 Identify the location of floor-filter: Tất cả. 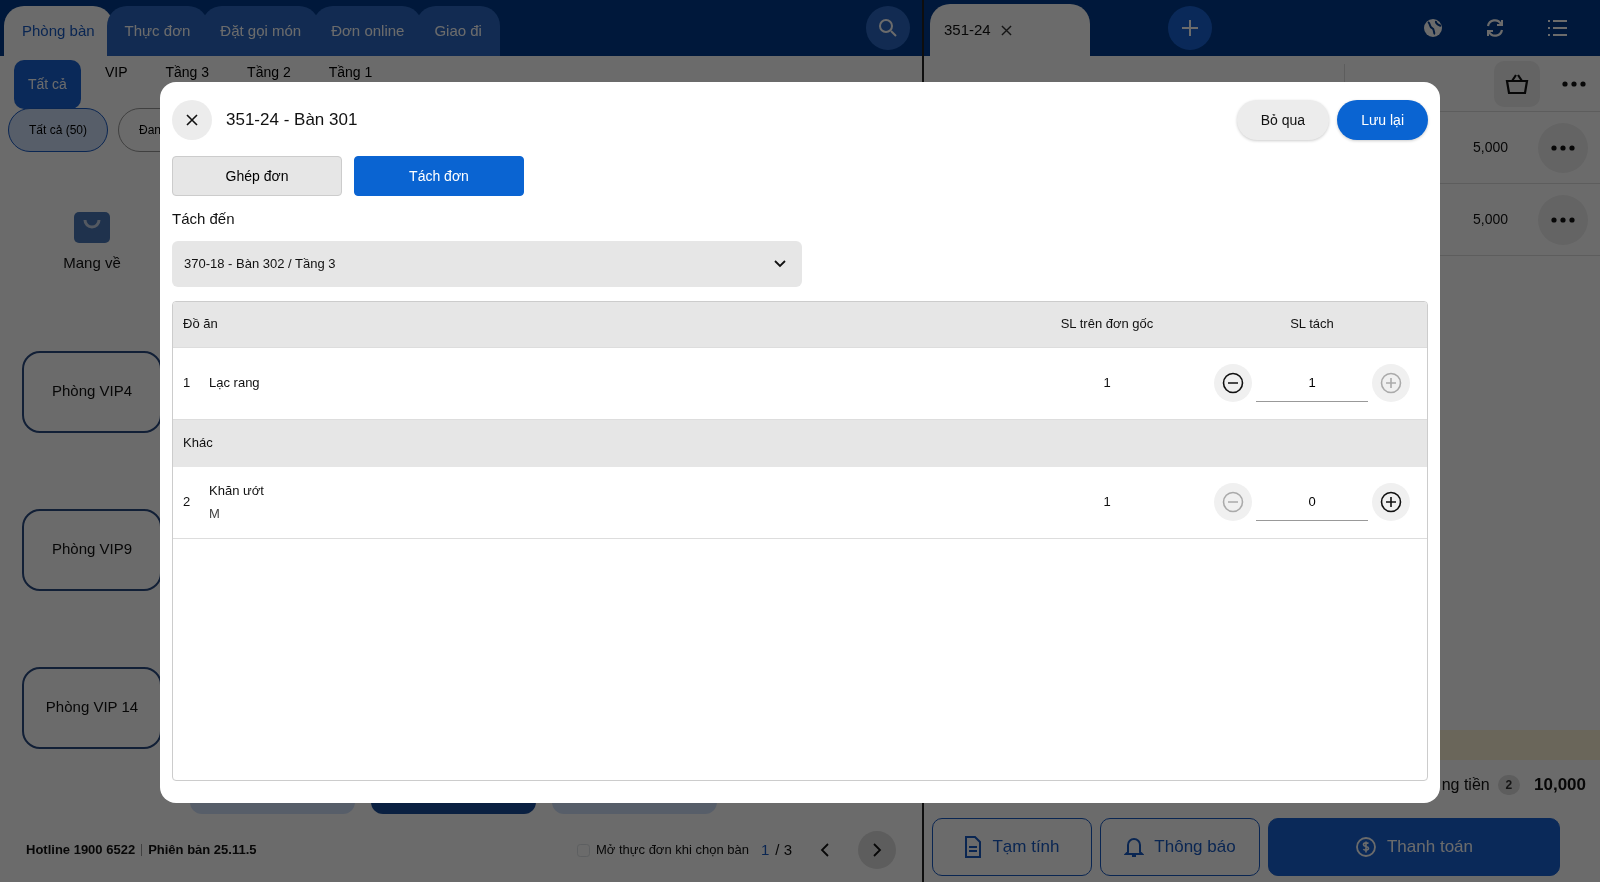
(47, 84).